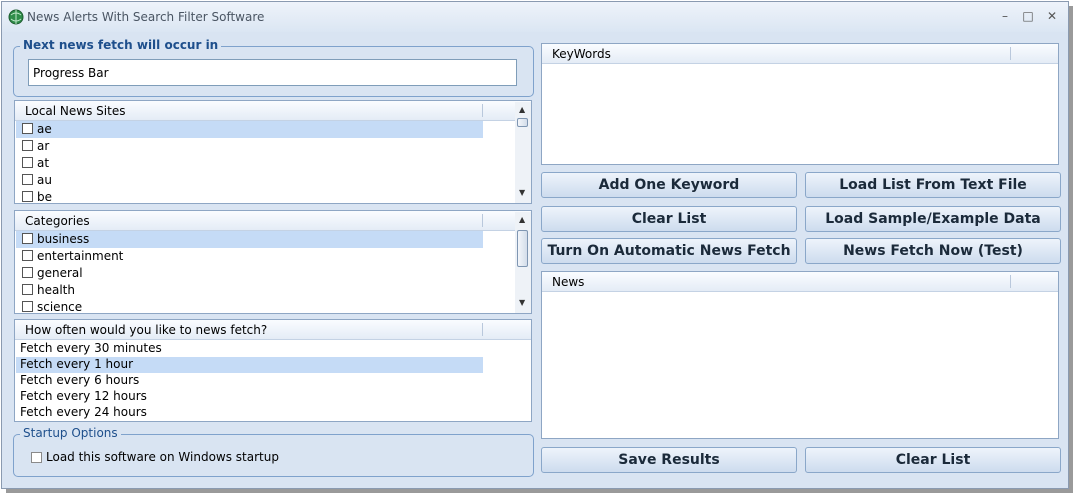 This screenshot has width=1075, height=494. What do you see at coordinates (800, 282) in the screenshot?
I see `news-header: News` at bounding box center [800, 282].